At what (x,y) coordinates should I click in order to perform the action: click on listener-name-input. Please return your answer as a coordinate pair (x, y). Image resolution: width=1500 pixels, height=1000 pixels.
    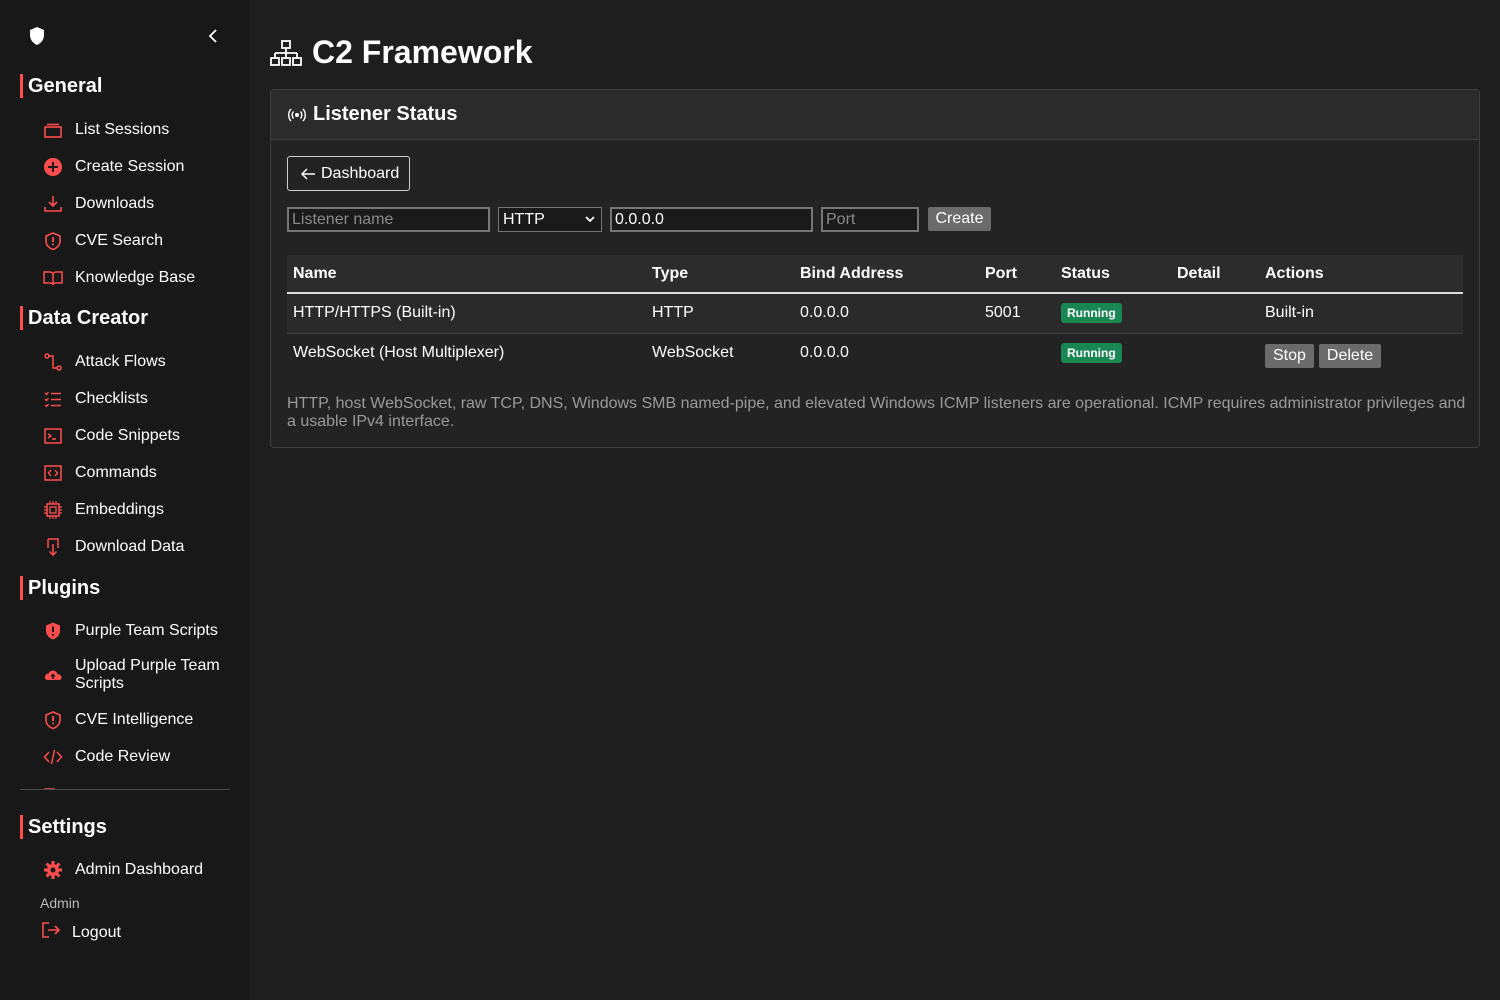
    Looking at the image, I should click on (388, 219).